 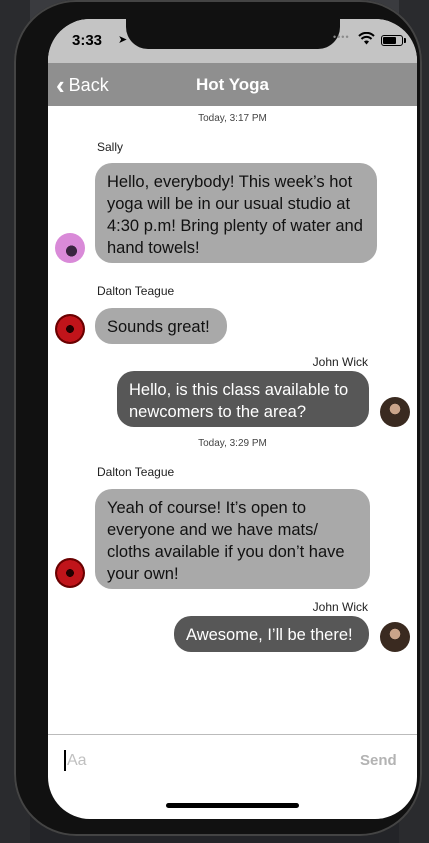 I want to click on signal-icon: ••••, so click(x=341, y=37).